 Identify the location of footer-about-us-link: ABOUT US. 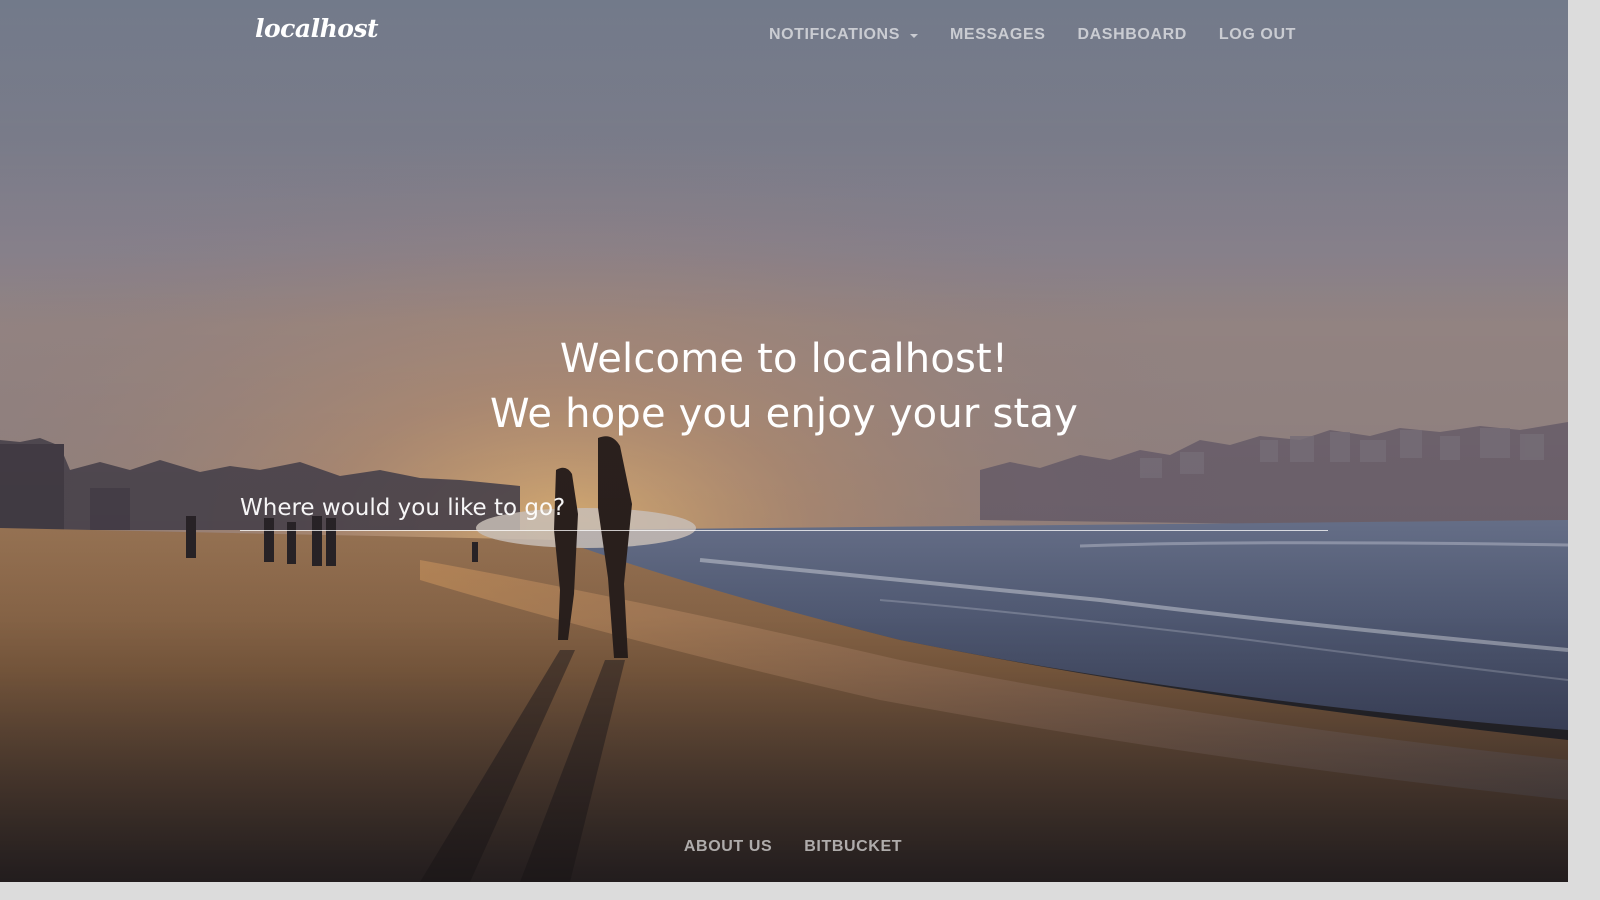
(728, 847).